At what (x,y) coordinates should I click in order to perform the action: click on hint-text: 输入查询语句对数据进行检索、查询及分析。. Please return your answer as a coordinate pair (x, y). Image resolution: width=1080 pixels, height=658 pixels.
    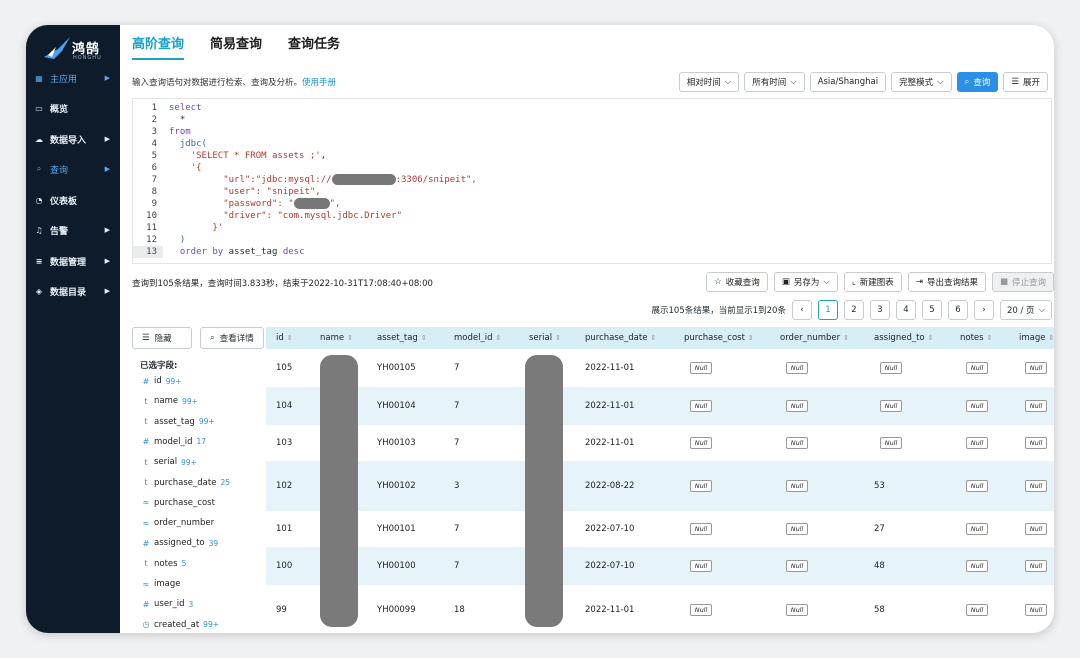
    Looking at the image, I should click on (217, 83).